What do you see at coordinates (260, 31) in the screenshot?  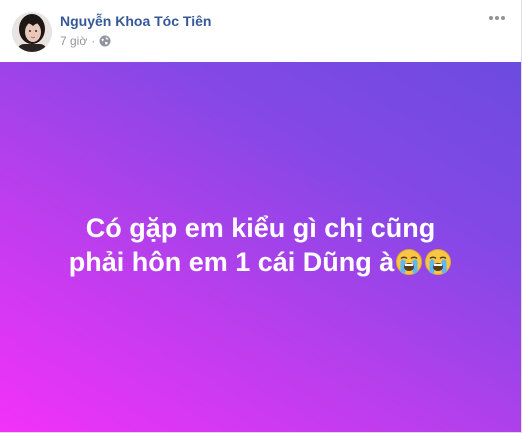 I see `post-header: Nguyễn Khoa Tóc Tiên 7 giờ ·` at bounding box center [260, 31].